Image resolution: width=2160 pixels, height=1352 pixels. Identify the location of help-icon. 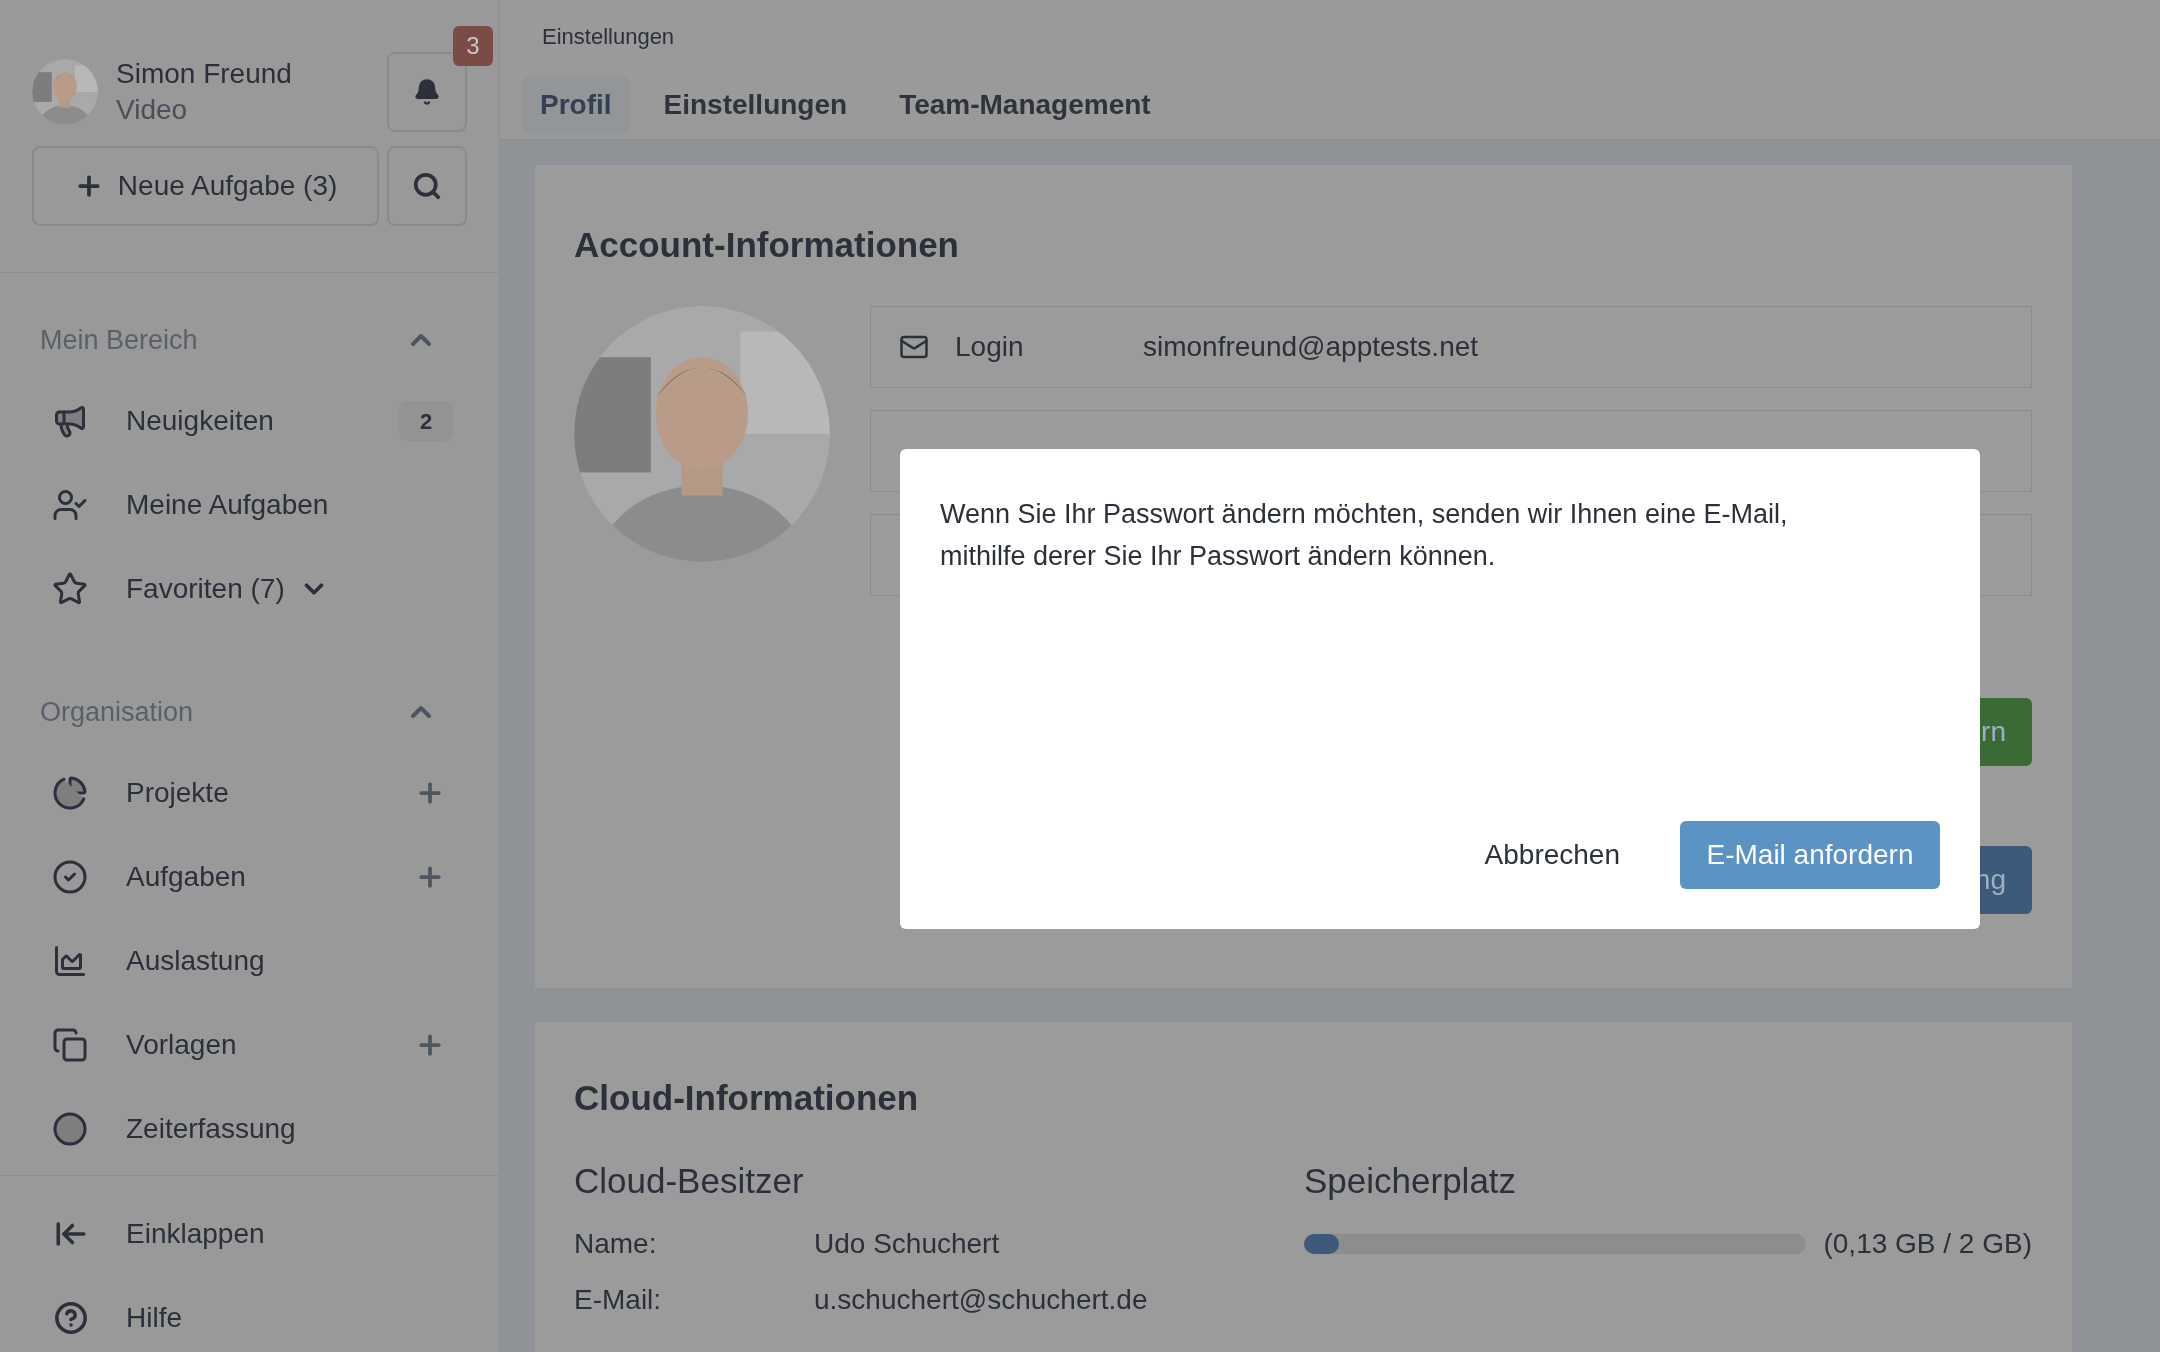
(71, 1318).